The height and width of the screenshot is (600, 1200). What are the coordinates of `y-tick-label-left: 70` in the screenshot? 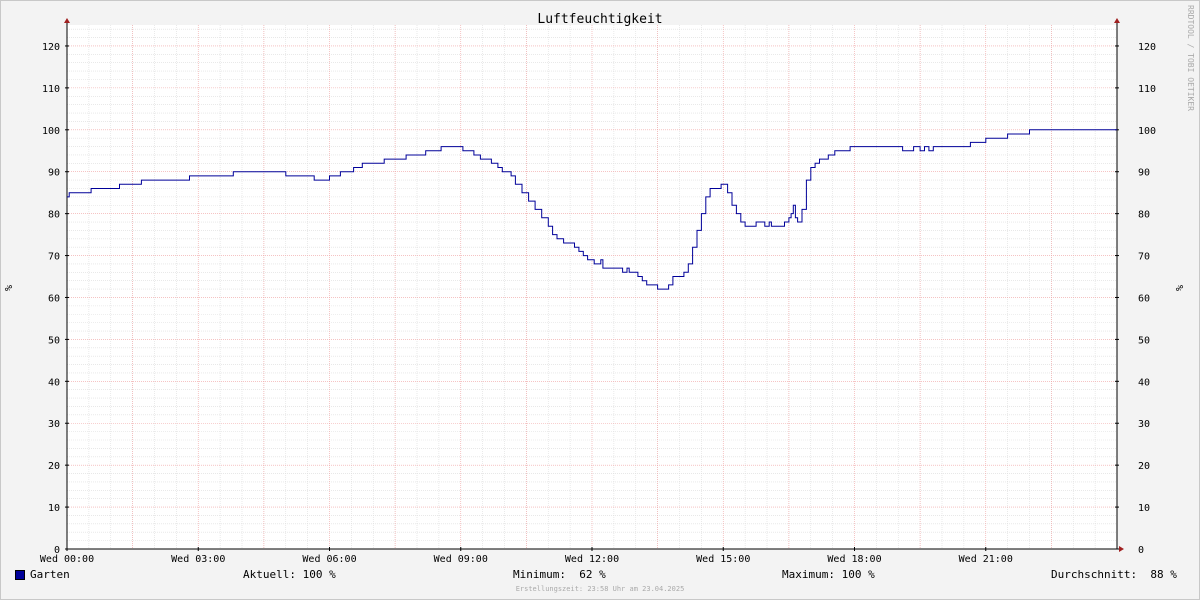 It's located at (54, 257).